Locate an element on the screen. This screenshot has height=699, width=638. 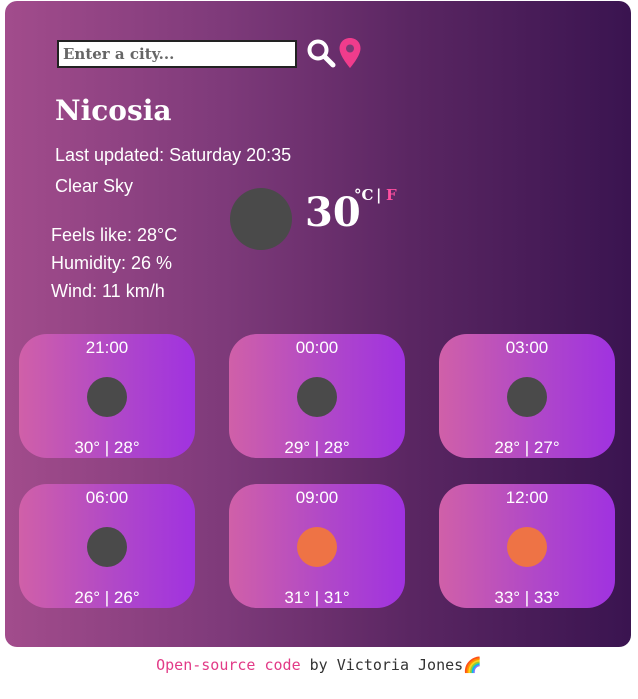
forecast-temps: 29° | 28° is located at coordinates (317, 447).